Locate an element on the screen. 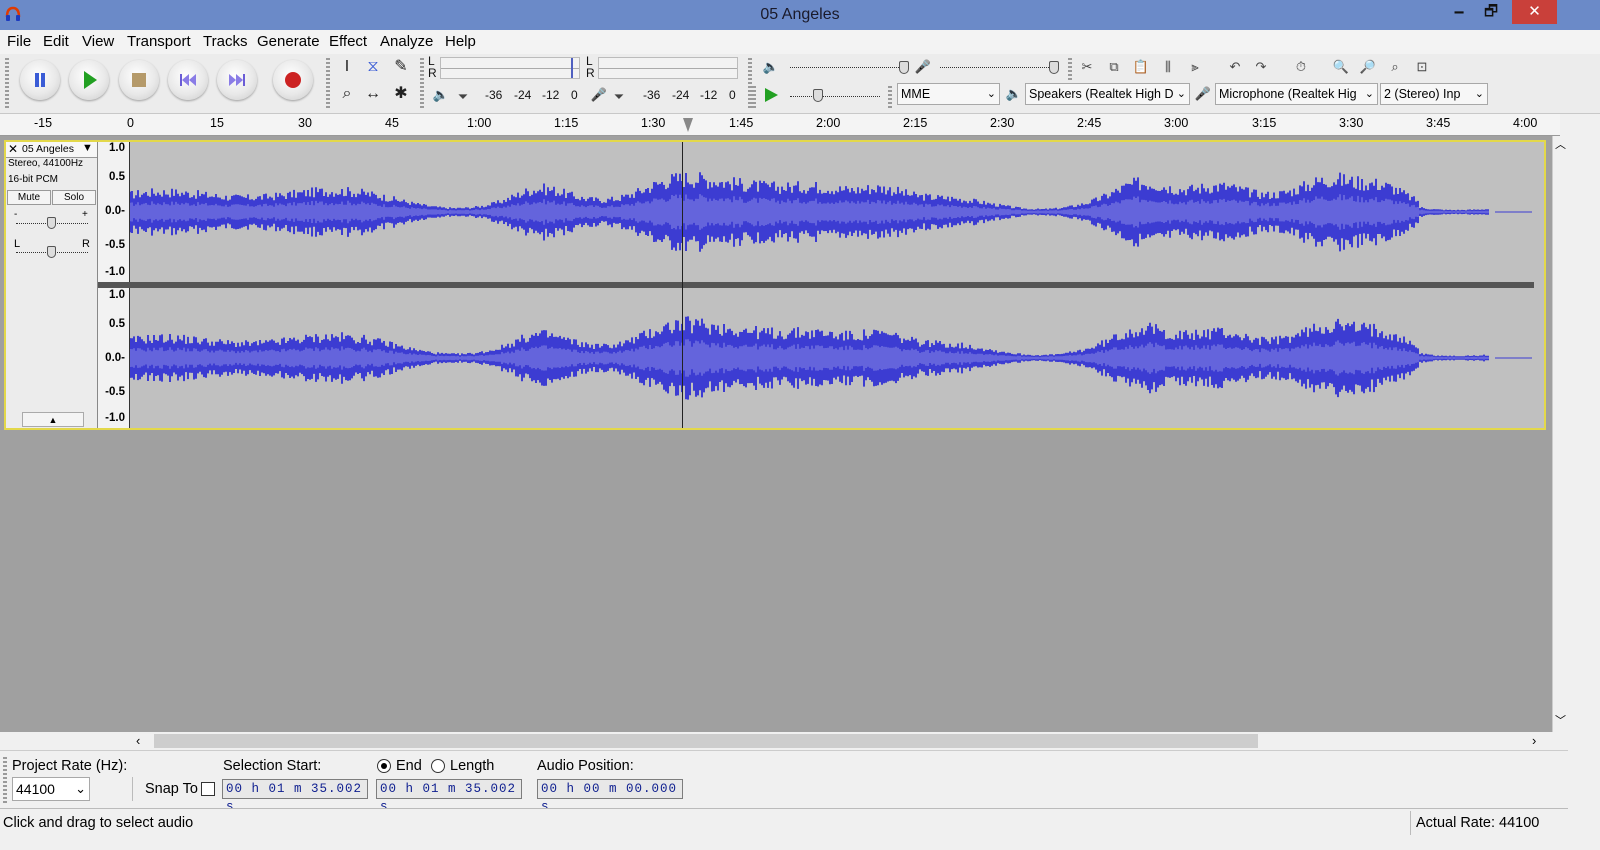 This screenshot has width=1600, height=850. vertical-scrollbar: ︿ ﹀ is located at coordinates (1560, 434).